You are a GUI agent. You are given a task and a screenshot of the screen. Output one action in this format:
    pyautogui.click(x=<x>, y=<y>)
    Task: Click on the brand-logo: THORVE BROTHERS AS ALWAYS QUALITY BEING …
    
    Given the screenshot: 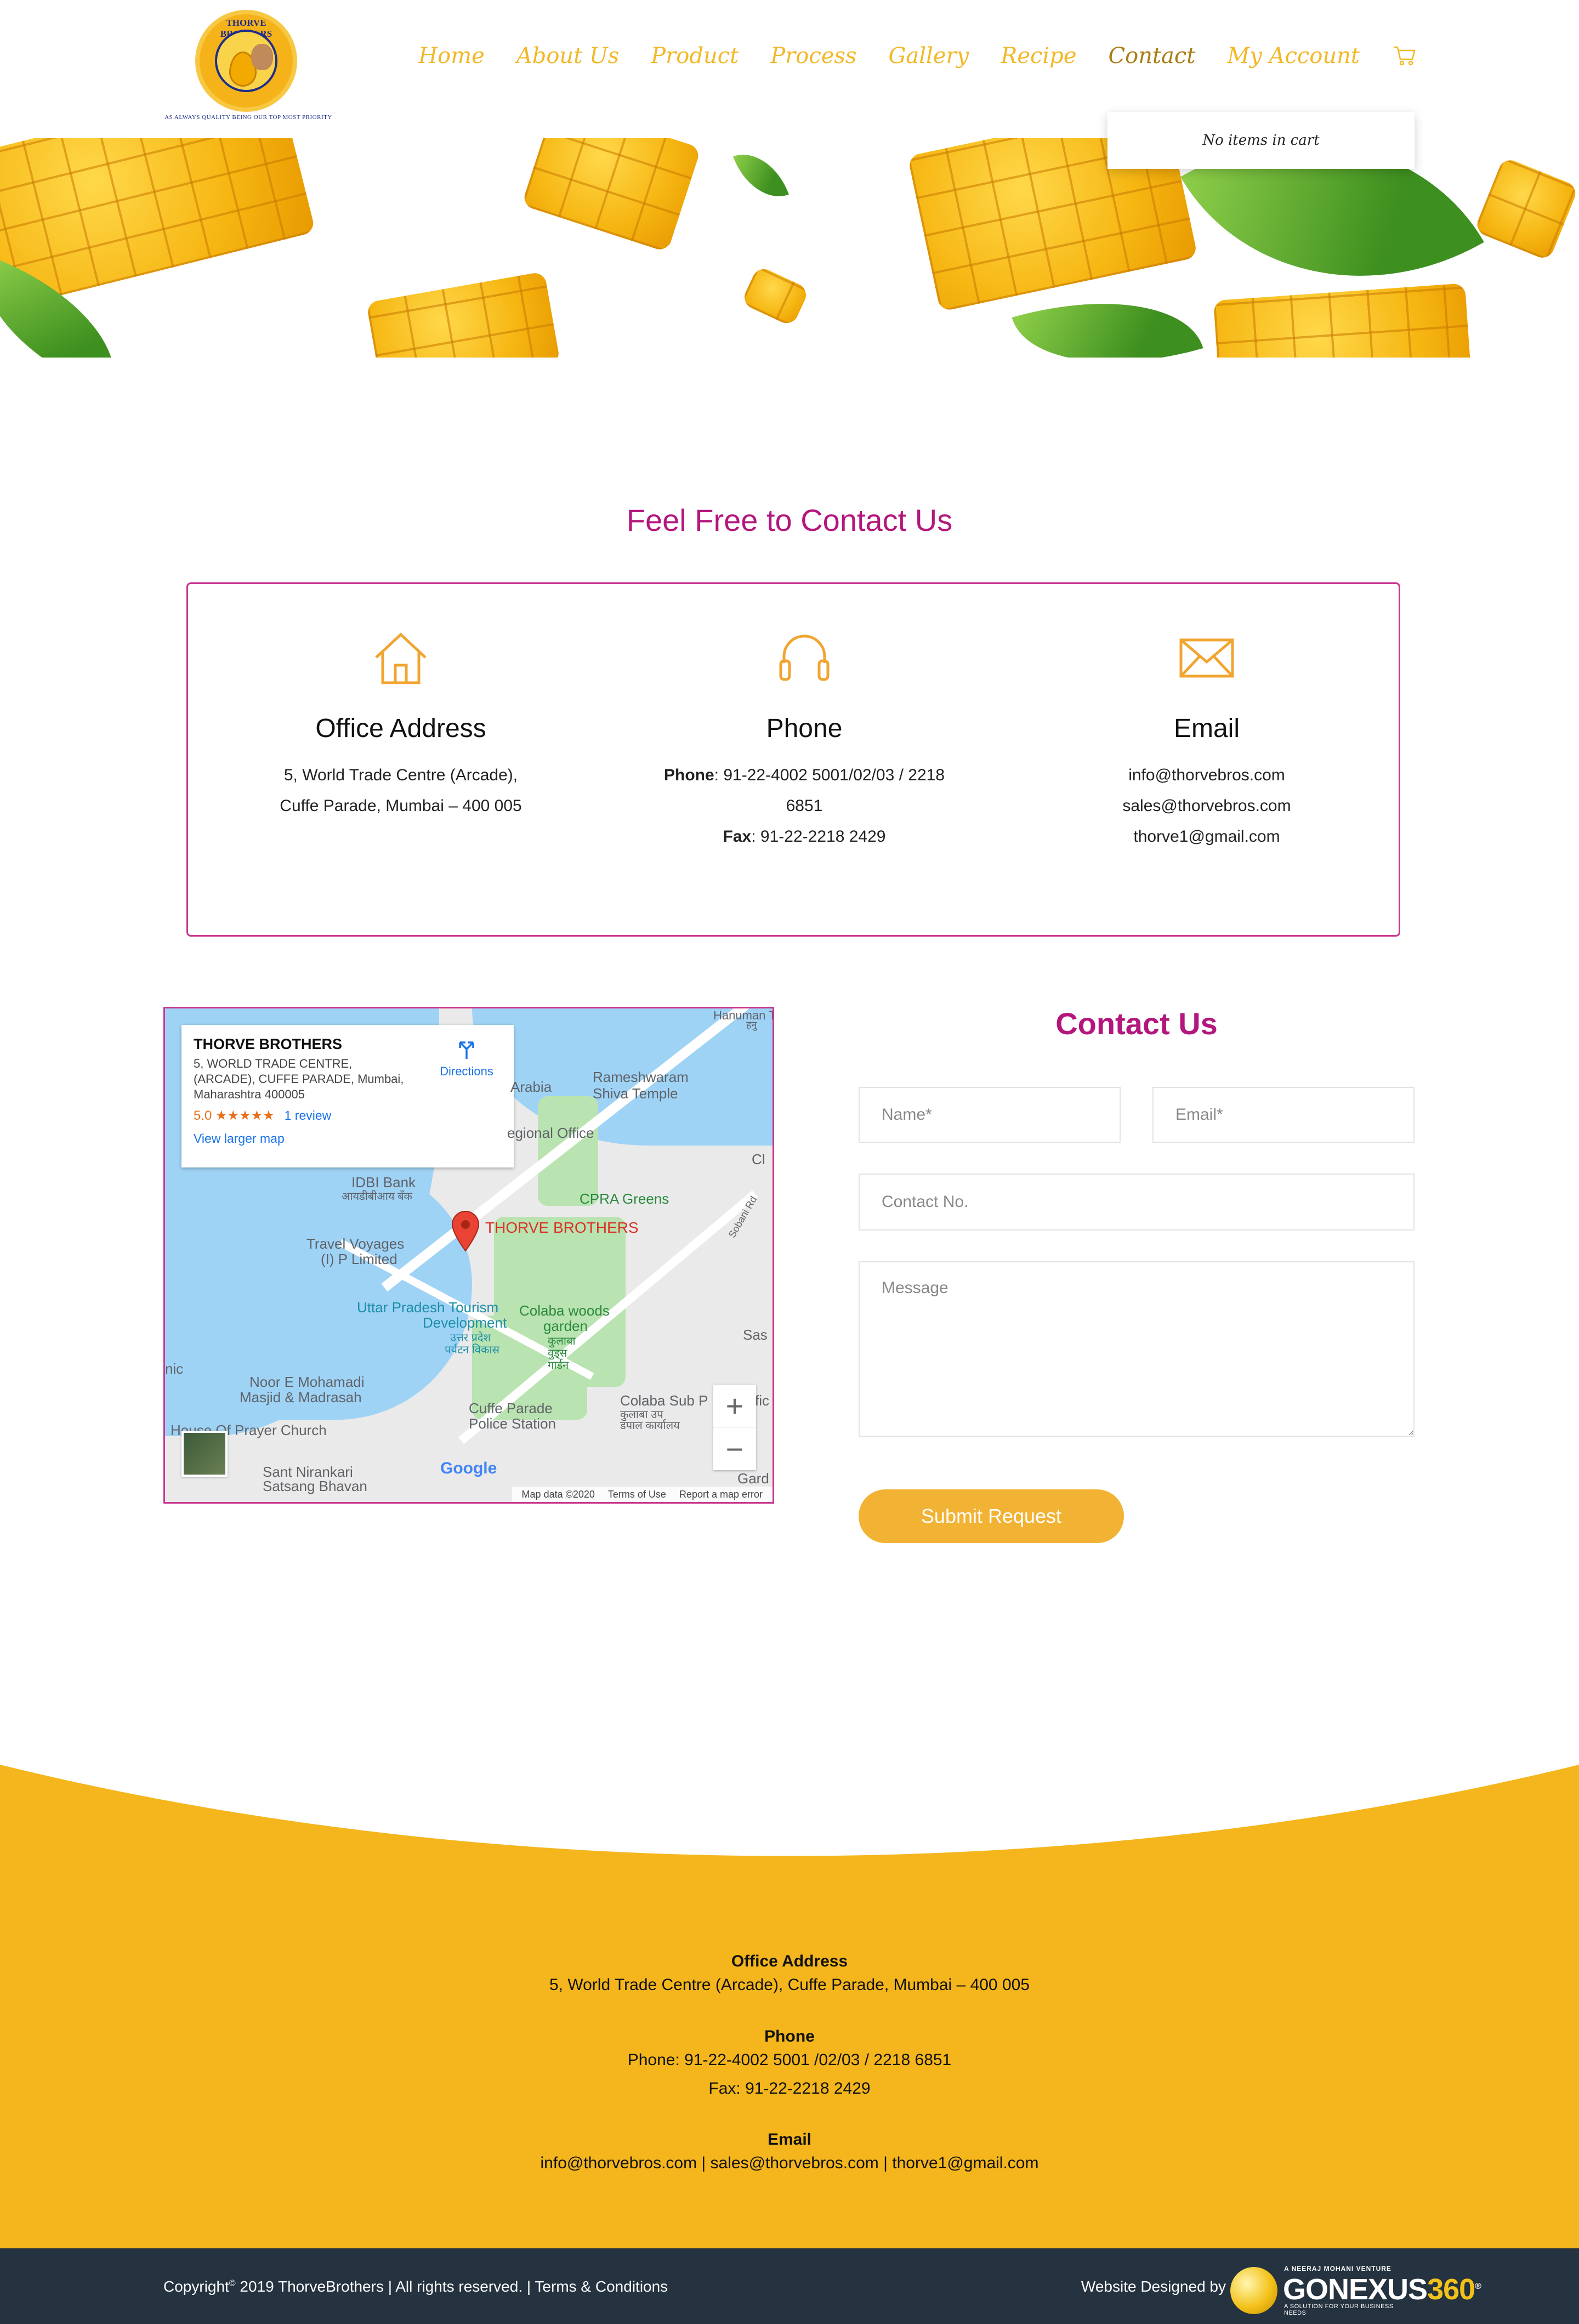 What is the action you would take?
    pyautogui.click(x=248, y=67)
    